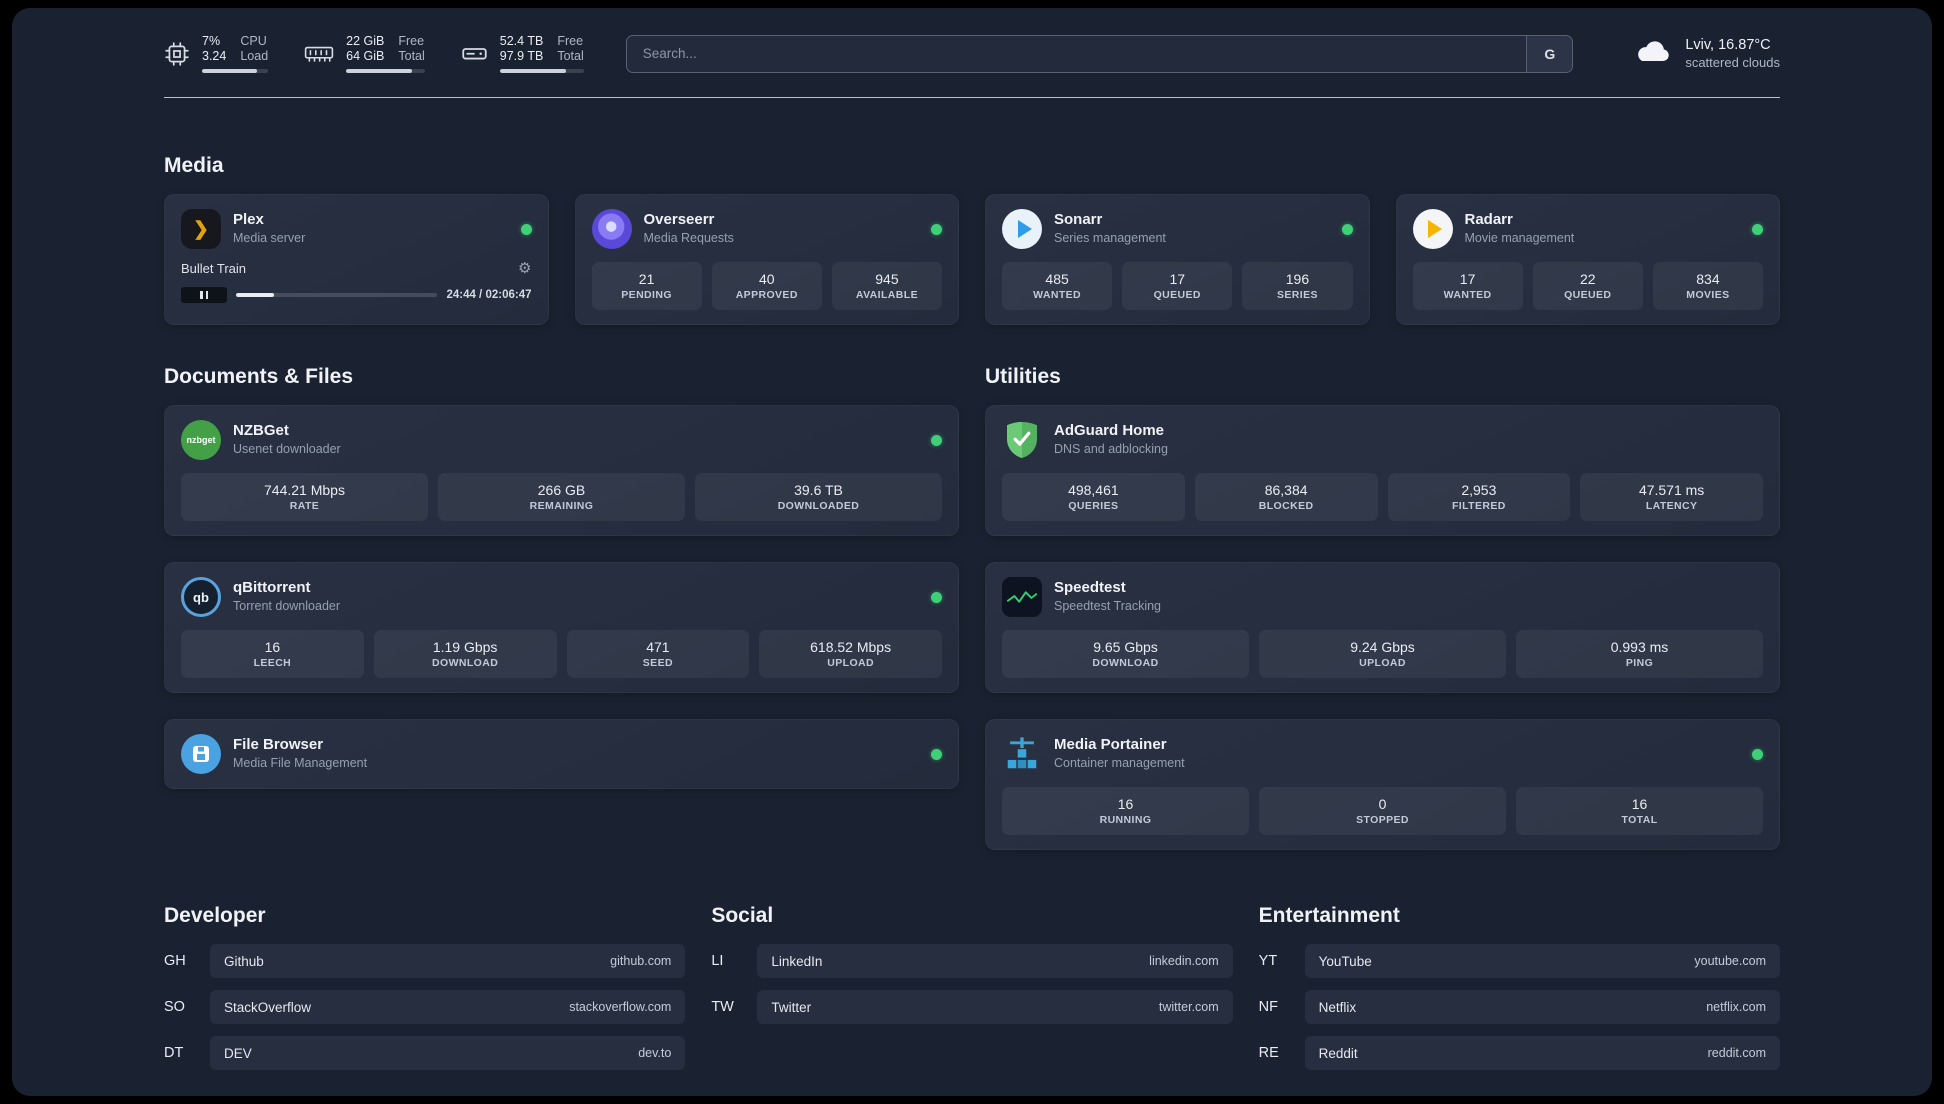 The height and width of the screenshot is (1104, 1944). Describe the element at coordinates (174, 1007) in the screenshot. I see `link-abbr: SO` at that location.